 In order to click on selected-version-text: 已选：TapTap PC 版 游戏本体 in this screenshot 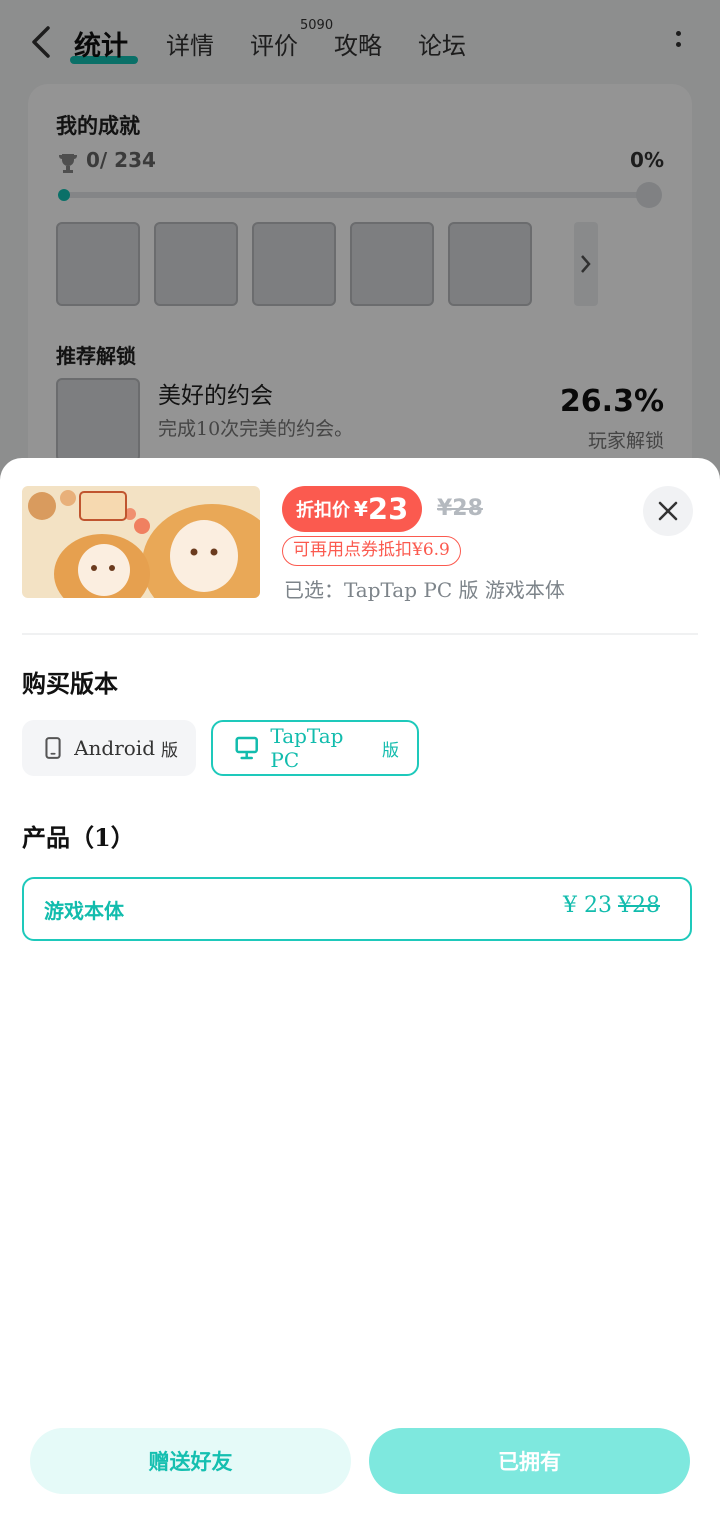, I will do `click(424, 590)`.